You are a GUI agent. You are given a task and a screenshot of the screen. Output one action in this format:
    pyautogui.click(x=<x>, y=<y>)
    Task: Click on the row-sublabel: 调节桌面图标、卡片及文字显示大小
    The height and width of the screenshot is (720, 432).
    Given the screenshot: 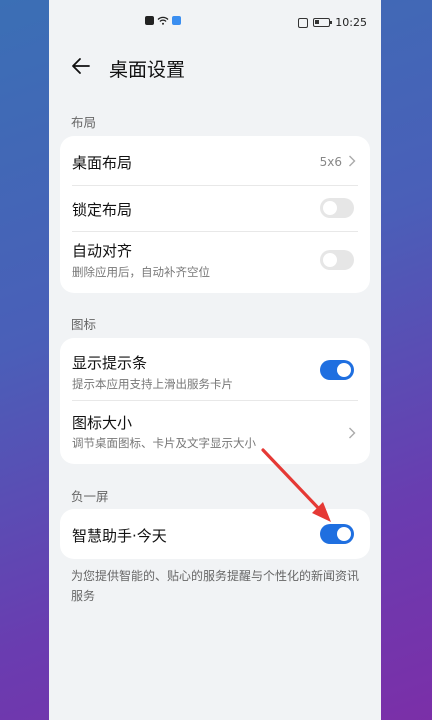 What is the action you would take?
    pyautogui.click(x=164, y=443)
    